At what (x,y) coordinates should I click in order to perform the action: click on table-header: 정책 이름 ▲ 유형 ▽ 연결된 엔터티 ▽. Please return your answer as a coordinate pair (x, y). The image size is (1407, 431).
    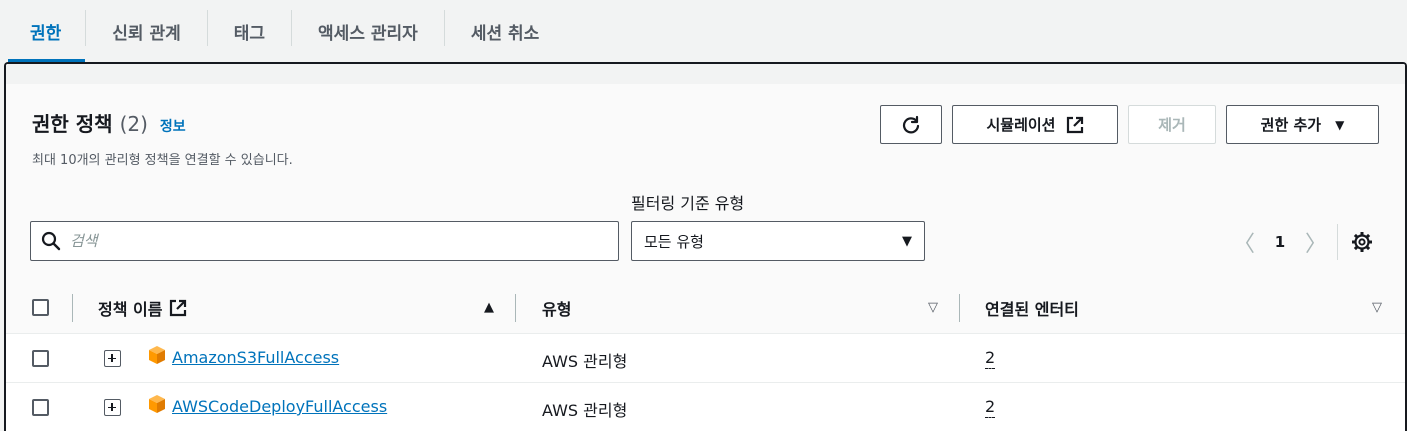
    Looking at the image, I should click on (705, 308).